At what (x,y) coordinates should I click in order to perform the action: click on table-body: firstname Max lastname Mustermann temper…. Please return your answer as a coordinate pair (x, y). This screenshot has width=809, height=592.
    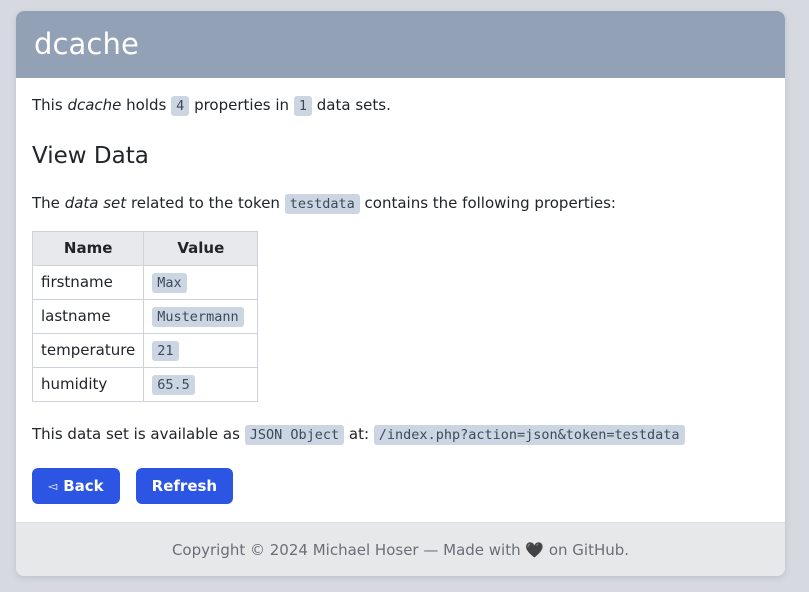
    Looking at the image, I should click on (145, 333).